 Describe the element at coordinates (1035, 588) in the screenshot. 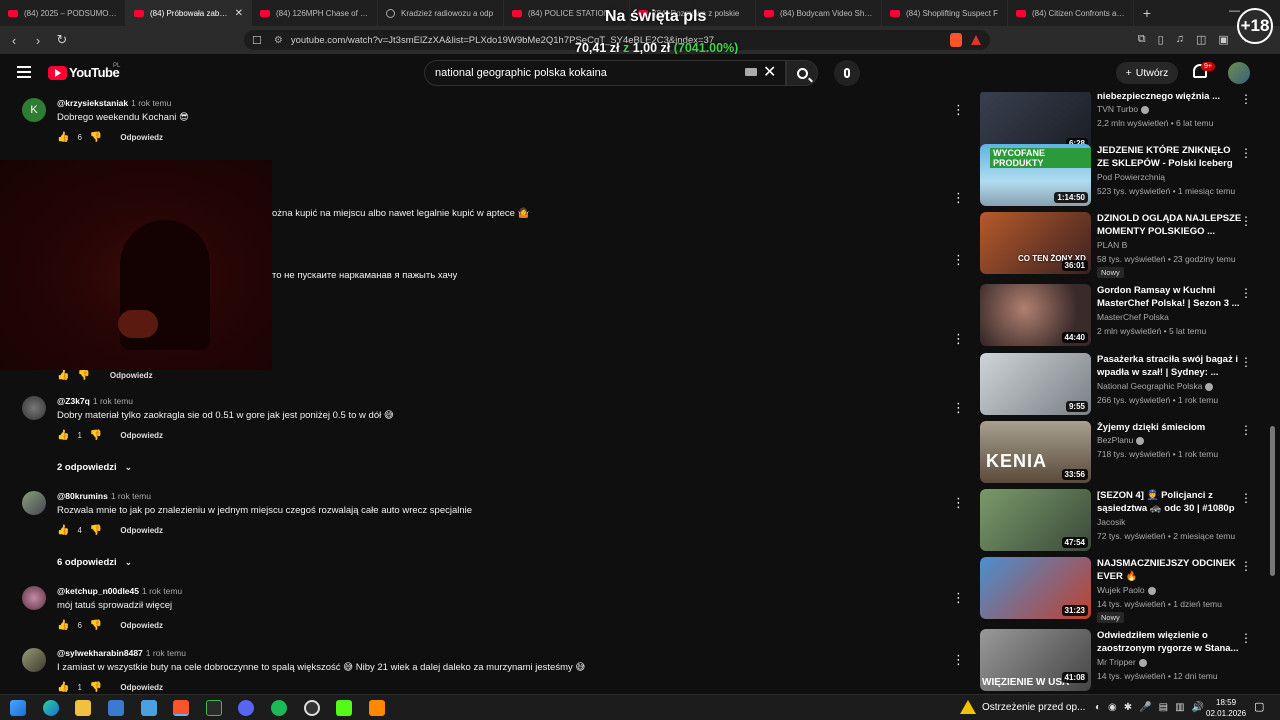

I see `video-thumbnail: 31:23` at that location.